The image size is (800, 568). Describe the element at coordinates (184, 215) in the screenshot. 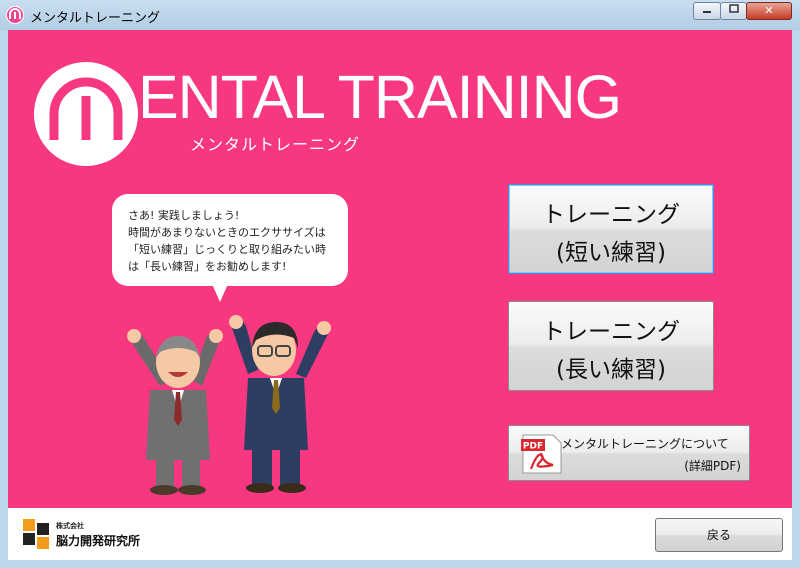

I see `bubble-line-1: さあ! 実践しましょう!` at that location.